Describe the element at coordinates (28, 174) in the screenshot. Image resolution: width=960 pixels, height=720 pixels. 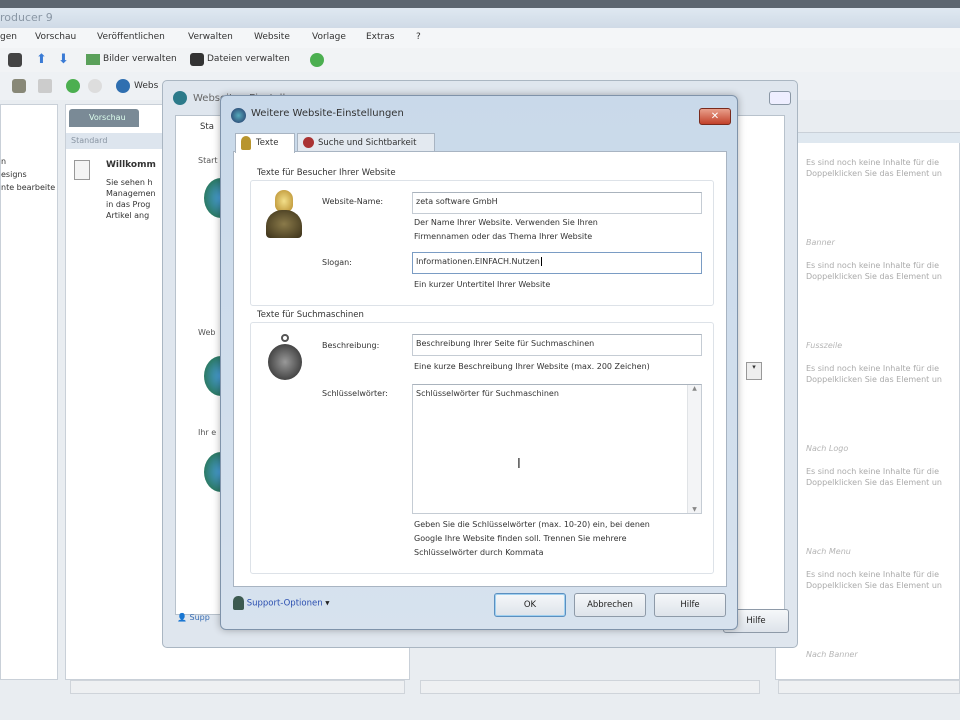
I see `left-panel-item: esigns` at that location.